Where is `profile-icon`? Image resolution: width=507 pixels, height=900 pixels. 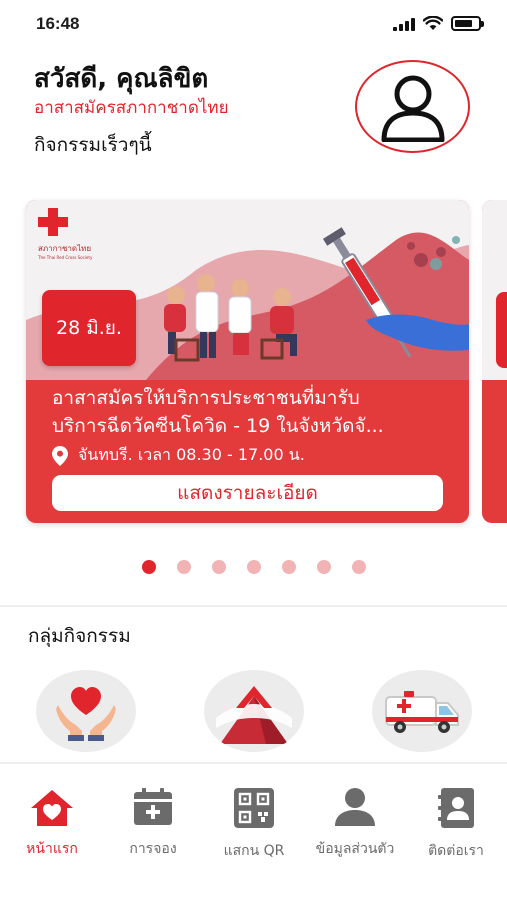
profile-icon is located at coordinates (355, 807).